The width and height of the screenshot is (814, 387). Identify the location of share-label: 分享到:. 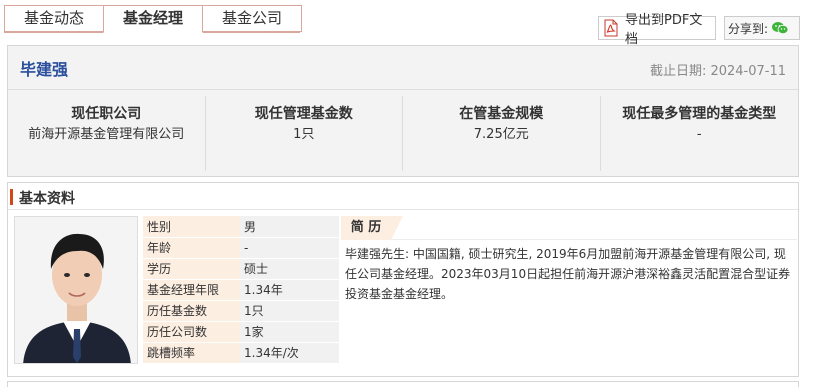
(748, 28).